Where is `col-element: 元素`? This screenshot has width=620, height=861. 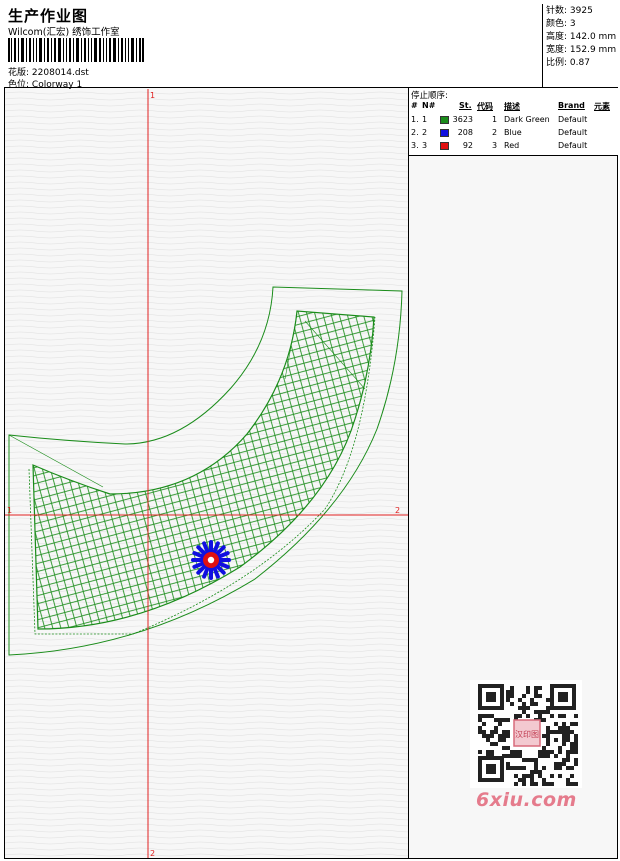 col-element: 元素 is located at coordinates (602, 106).